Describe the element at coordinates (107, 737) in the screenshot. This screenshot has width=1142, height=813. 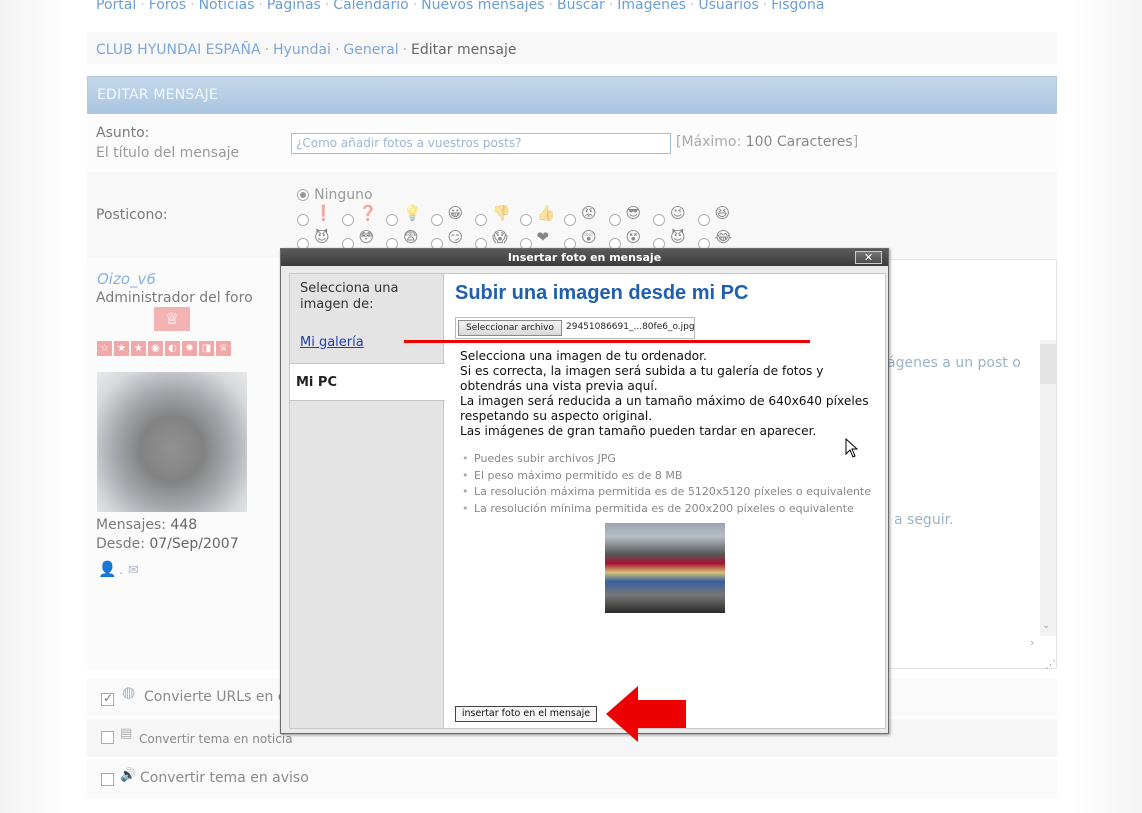
I see `option-checkbox-news` at that location.